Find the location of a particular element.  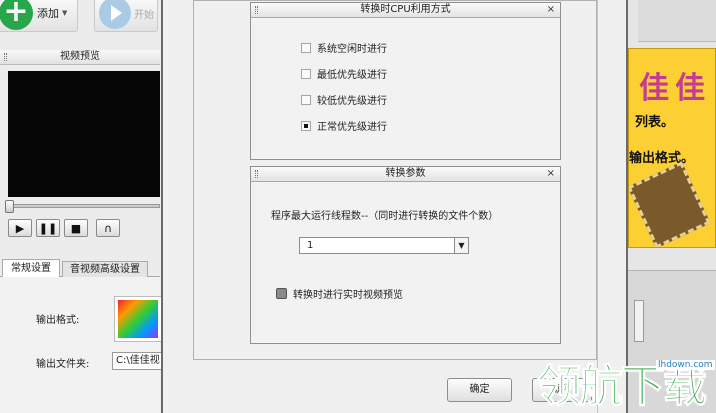

right-scroll-handle is located at coordinates (639, 321).